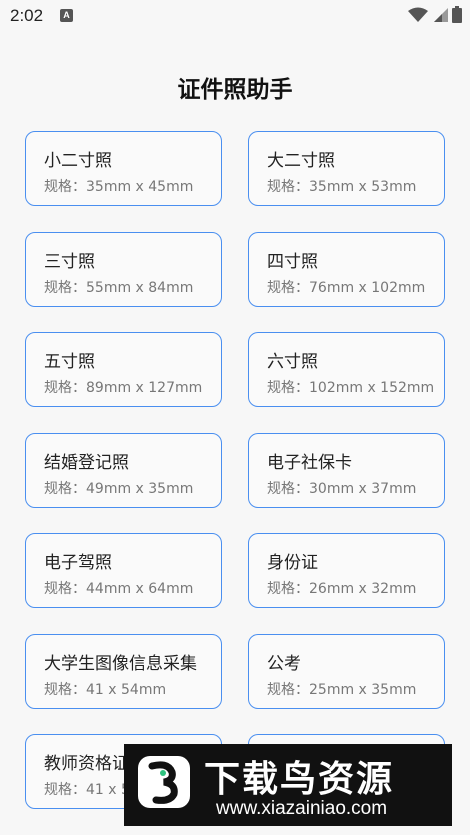  Describe the element at coordinates (346, 288) in the screenshot. I see `photo-type-spec: 规格：76mm x 102mm` at that location.